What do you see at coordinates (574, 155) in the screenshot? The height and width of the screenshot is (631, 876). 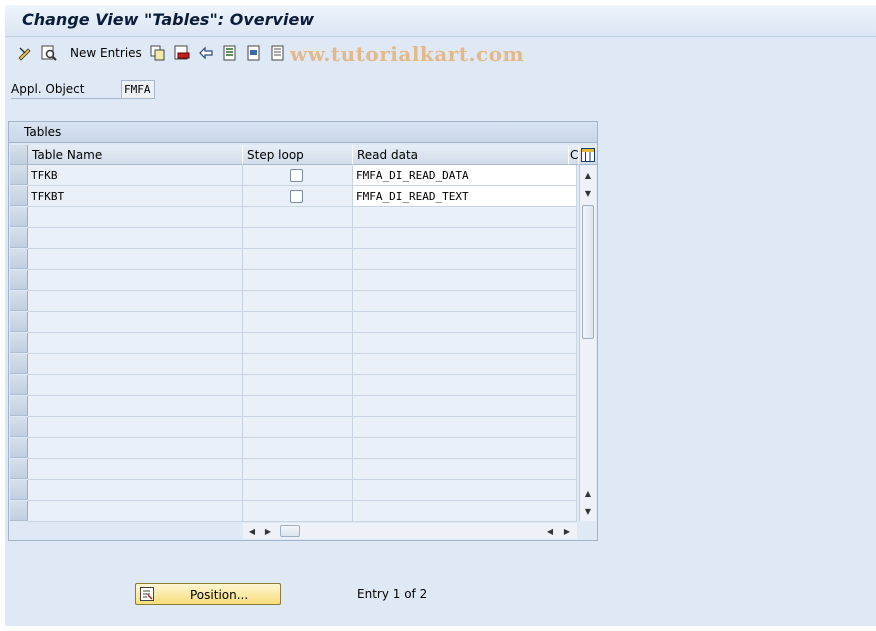 I see `column-header-truncated: C` at bounding box center [574, 155].